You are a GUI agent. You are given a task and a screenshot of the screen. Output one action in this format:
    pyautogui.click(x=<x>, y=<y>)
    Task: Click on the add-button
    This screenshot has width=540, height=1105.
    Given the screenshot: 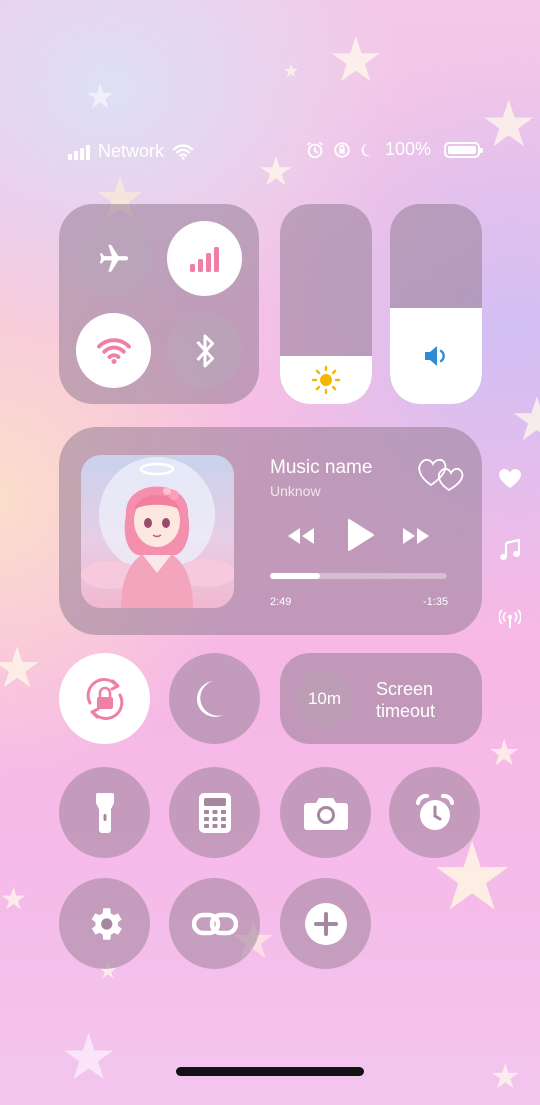 What is the action you would take?
    pyautogui.click(x=325, y=923)
    